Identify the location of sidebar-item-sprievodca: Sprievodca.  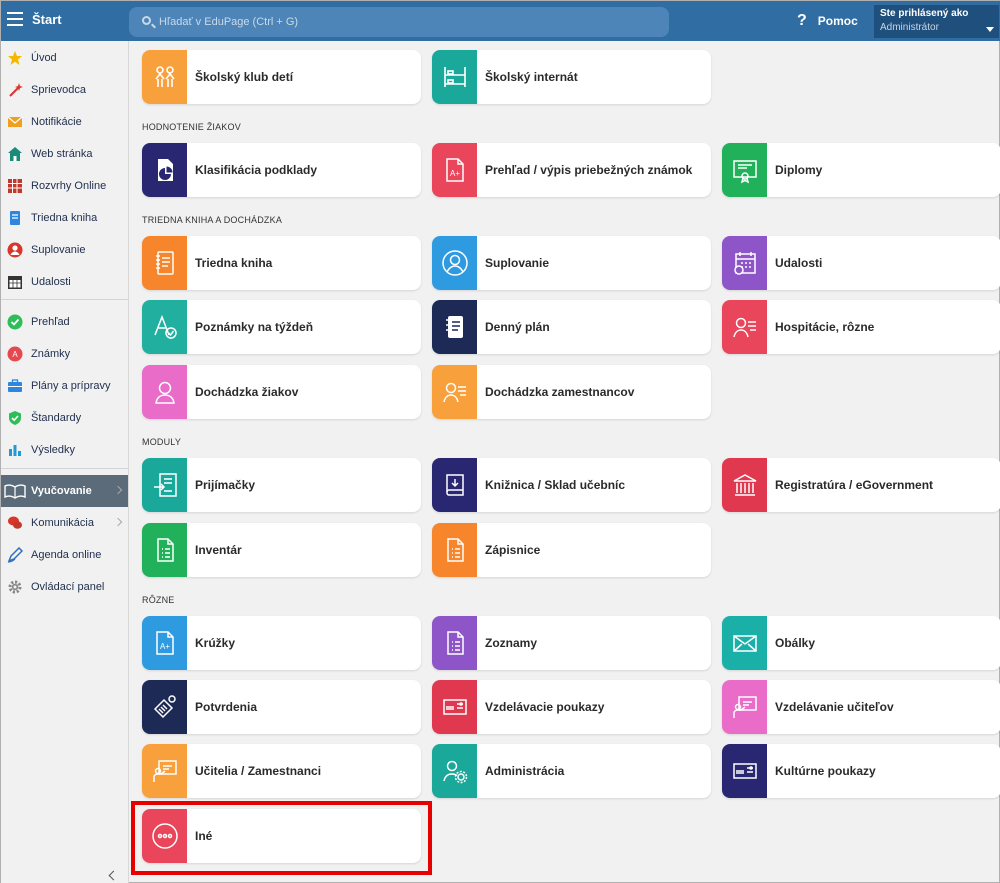
(64, 90).